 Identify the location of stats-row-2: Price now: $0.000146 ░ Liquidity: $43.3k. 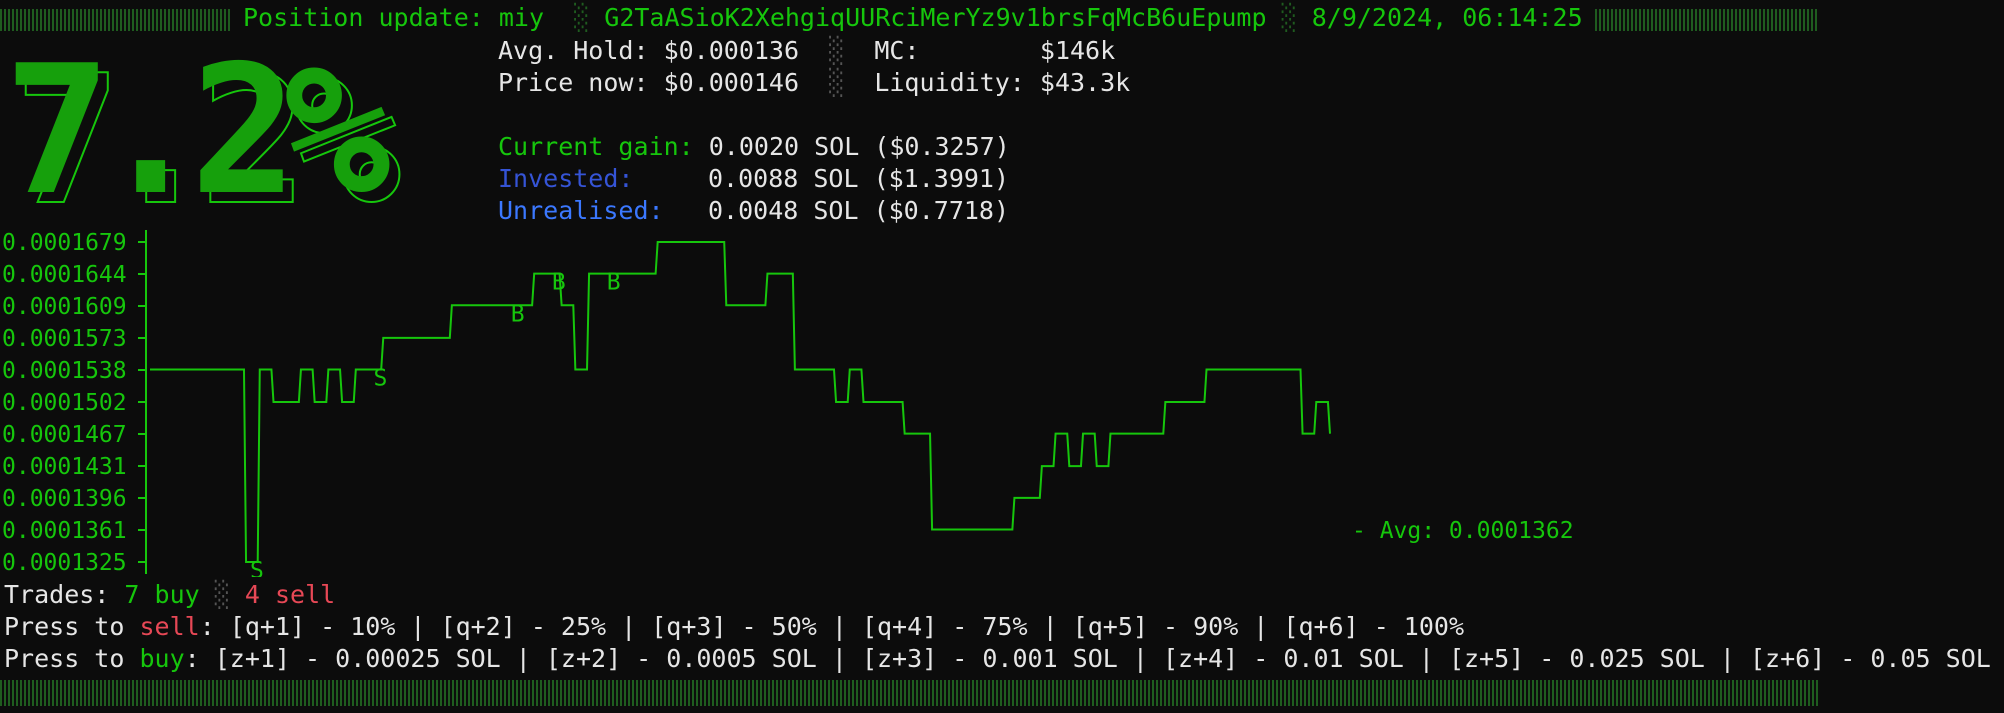
(814, 83).